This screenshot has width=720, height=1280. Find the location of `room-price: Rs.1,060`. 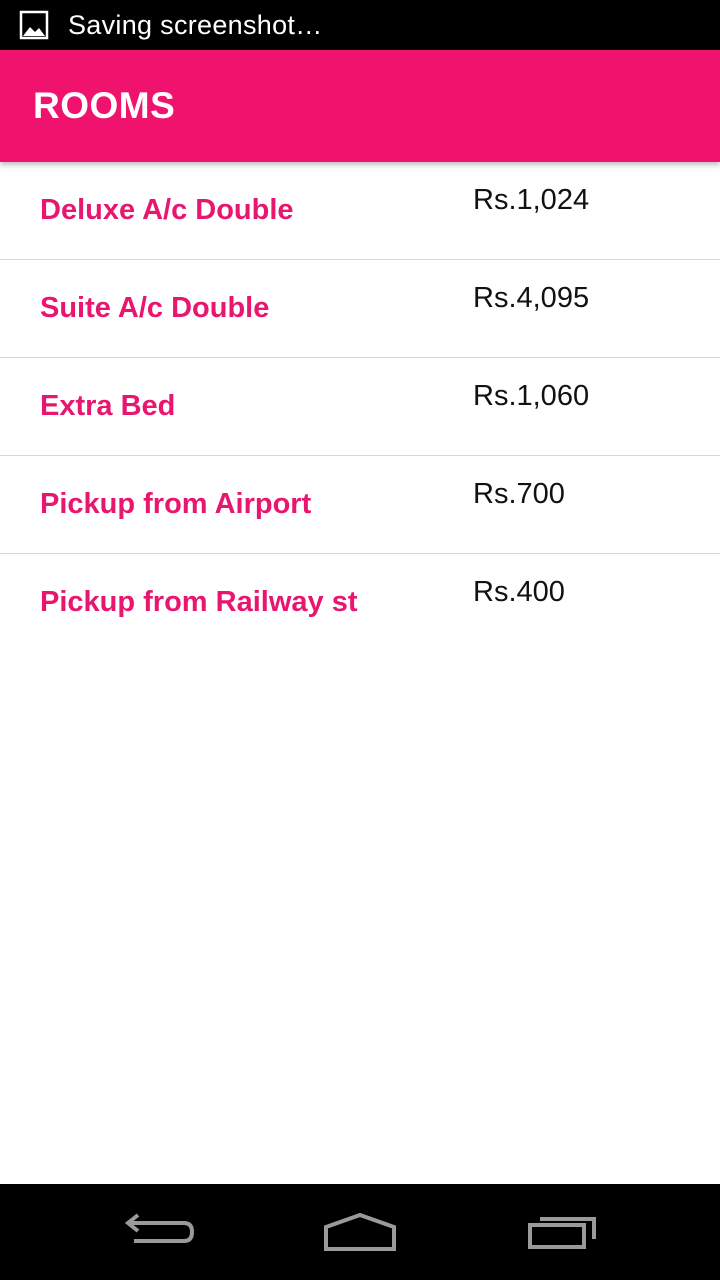

room-price: Rs.1,060 is located at coordinates (531, 396).